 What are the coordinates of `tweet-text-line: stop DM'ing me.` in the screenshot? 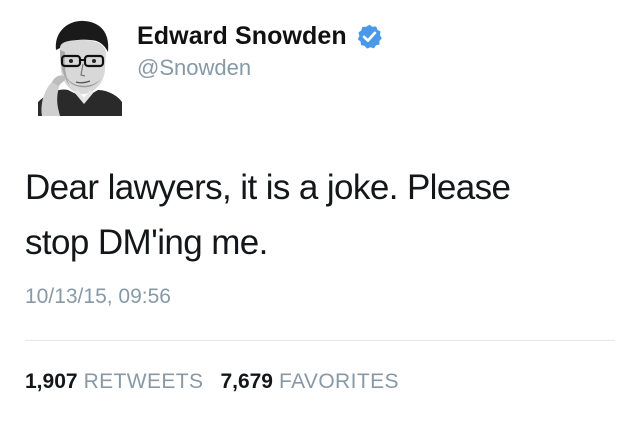 It's located at (146, 242).